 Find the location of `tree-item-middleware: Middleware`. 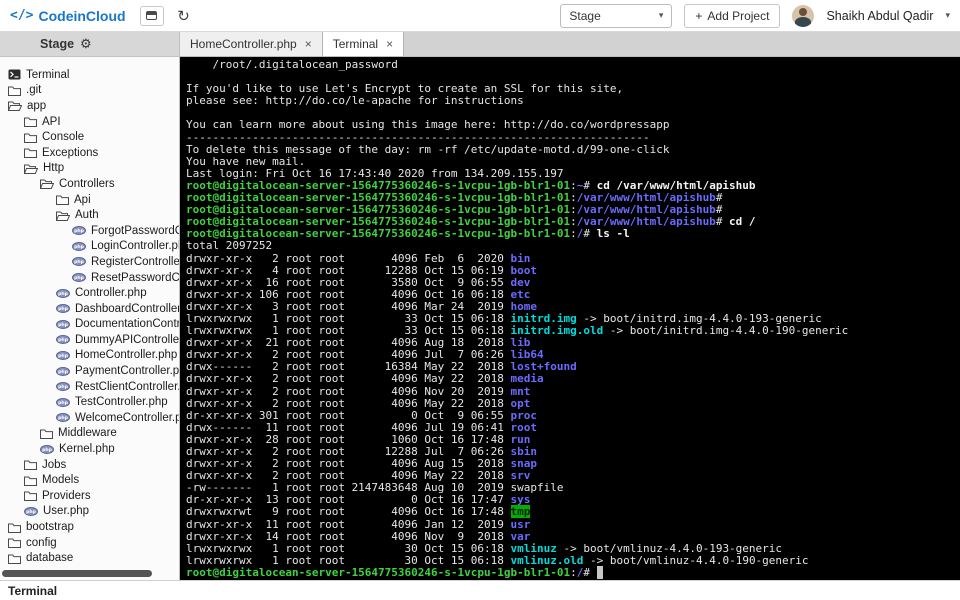

tree-item-middleware: Middleware is located at coordinates (89, 434).